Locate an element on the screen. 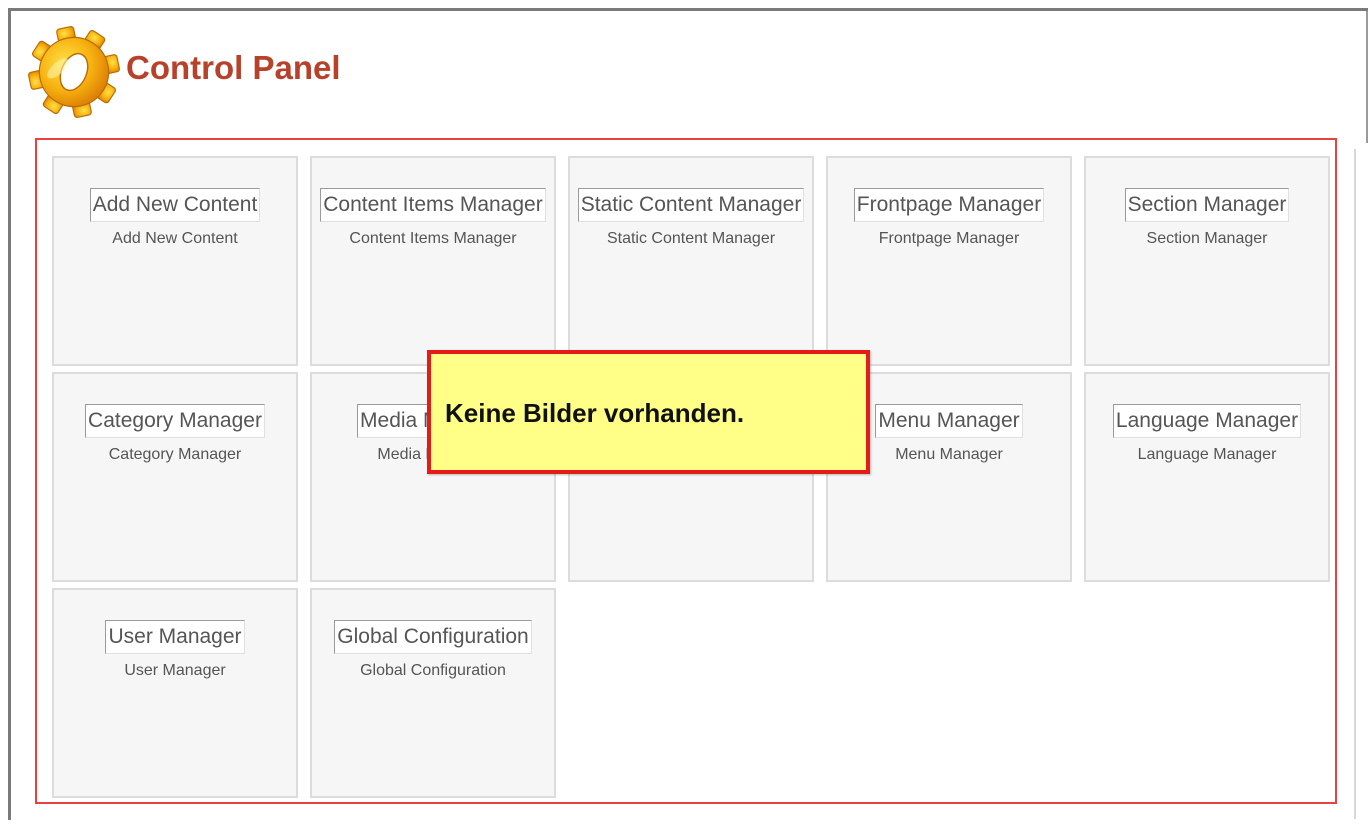 This screenshot has width=1371, height=825. tile-label: Frontpage Manager is located at coordinates (949, 239).